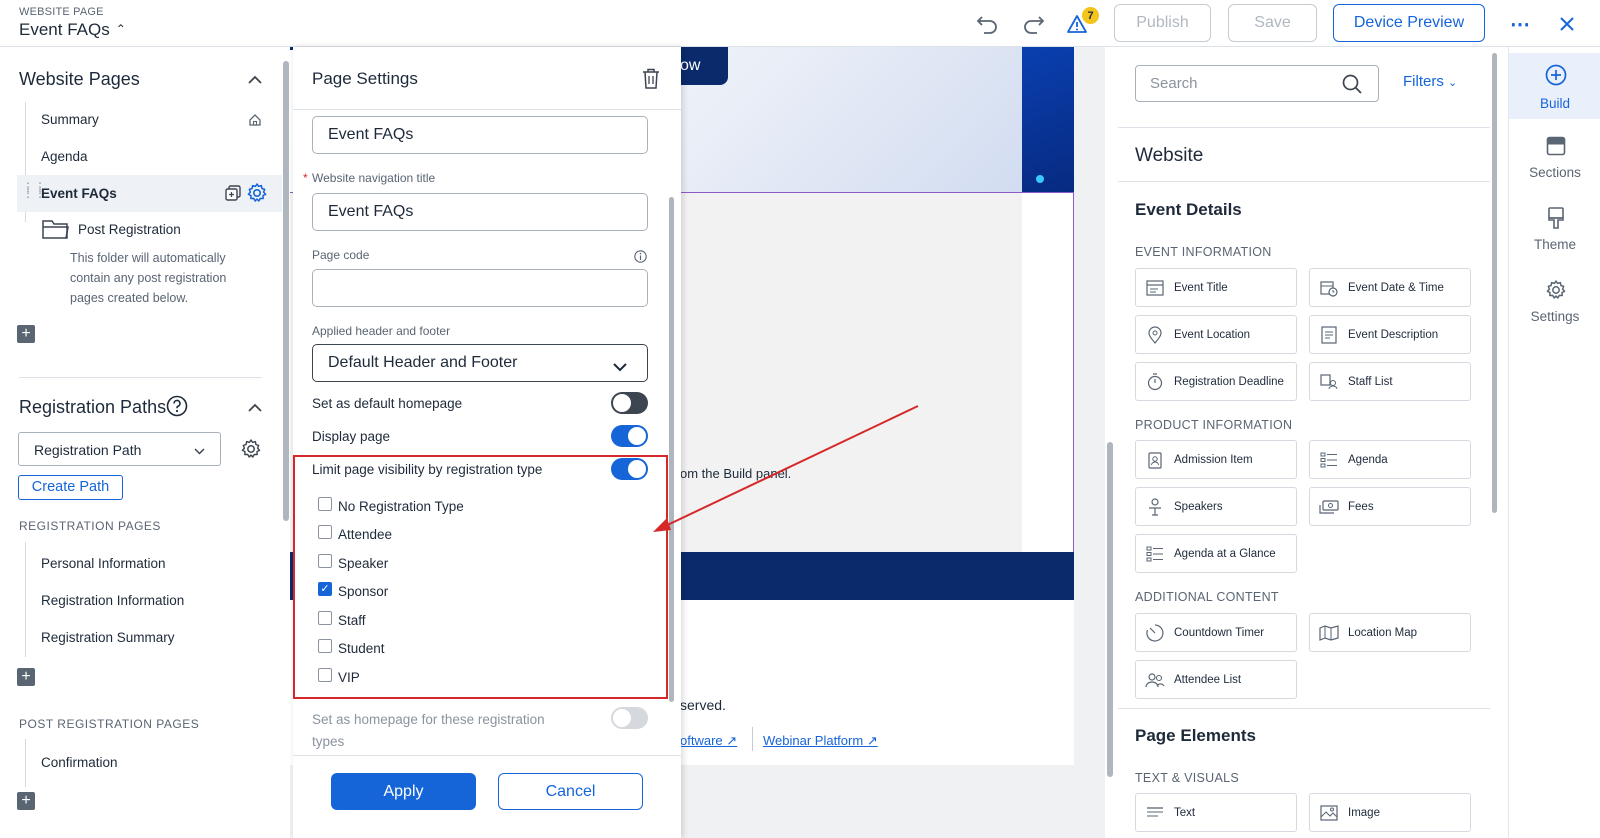  I want to click on page-item-registration-summary: Registration Summary, so click(108, 637).